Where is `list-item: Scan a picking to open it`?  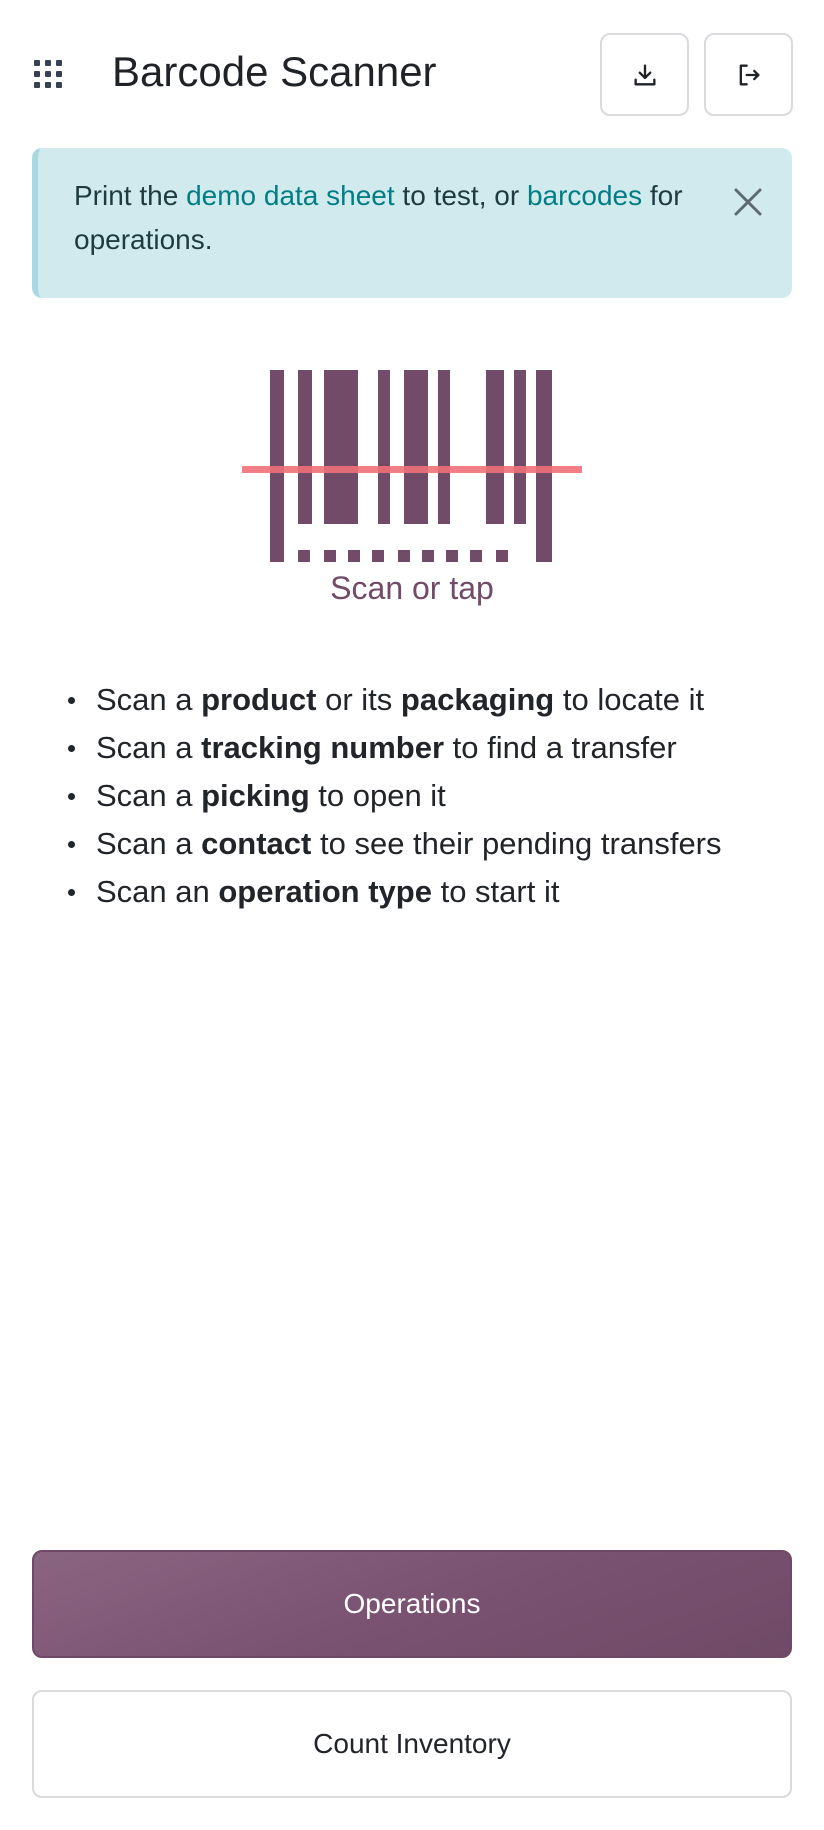 list-item: Scan a picking to open it is located at coordinates (434, 796).